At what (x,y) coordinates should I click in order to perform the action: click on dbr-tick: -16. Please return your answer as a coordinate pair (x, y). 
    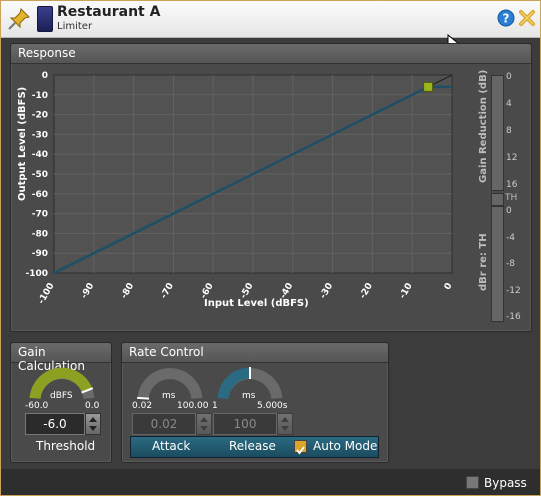
    Looking at the image, I should click on (513, 317).